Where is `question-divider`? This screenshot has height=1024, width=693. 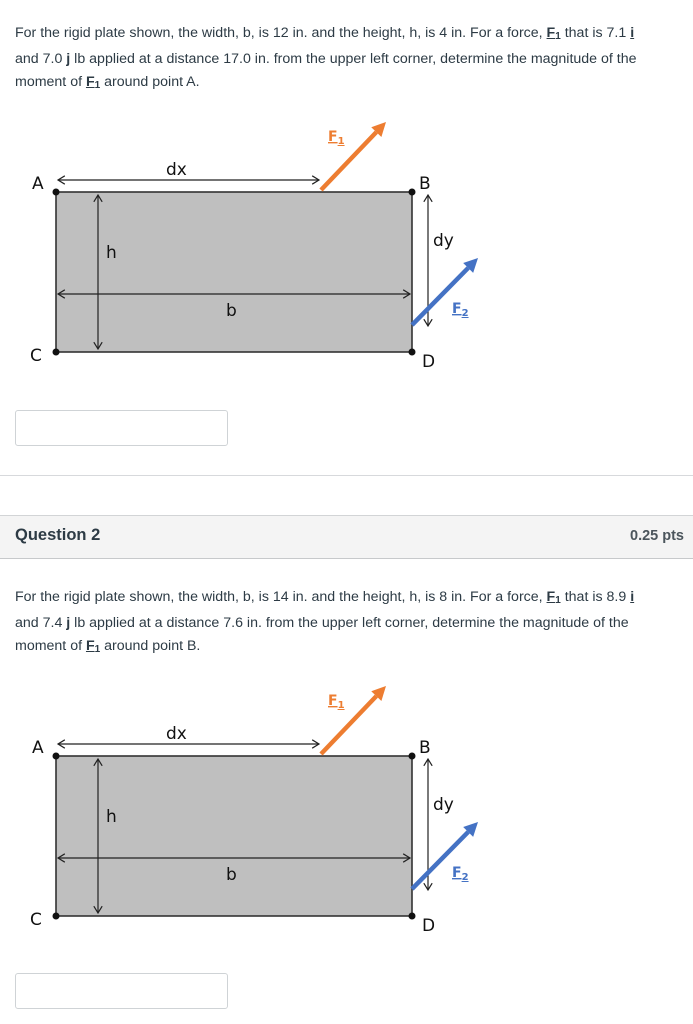
question-divider is located at coordinates (346, 475).